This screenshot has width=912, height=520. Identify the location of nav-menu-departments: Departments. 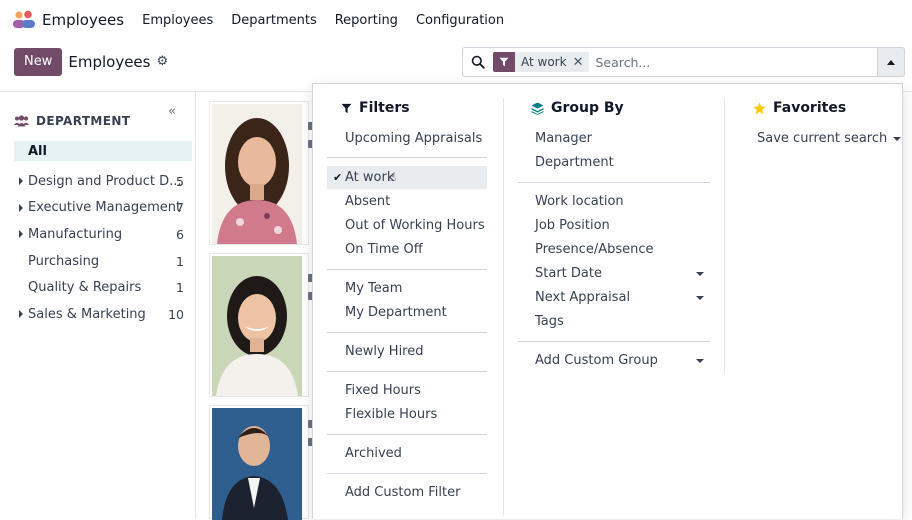
(273, 20).